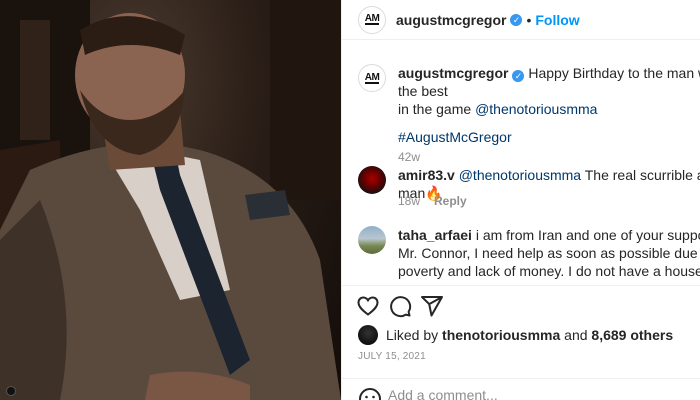 The width and height of the screenshot is (700, 400). What do you see at coordinates (557, 20) in the screenshot?
I see `follow-button: Follow` at bounding box center [557, 20].